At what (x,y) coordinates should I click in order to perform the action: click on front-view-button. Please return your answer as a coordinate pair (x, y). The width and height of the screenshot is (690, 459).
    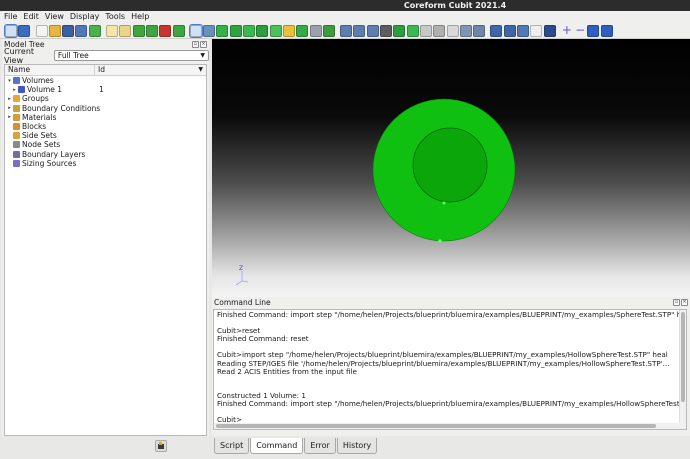
    Looking at the image, I should click on (509, 30).